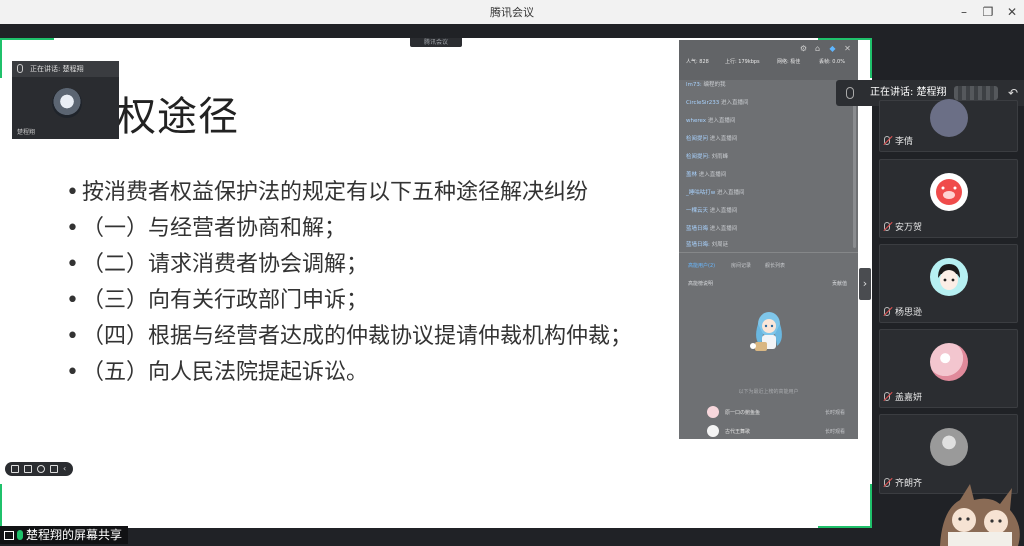 The width and height of the screenshot is (1024, 546). I want to click on participant-tile: 杨思逊, so click(948, 283).